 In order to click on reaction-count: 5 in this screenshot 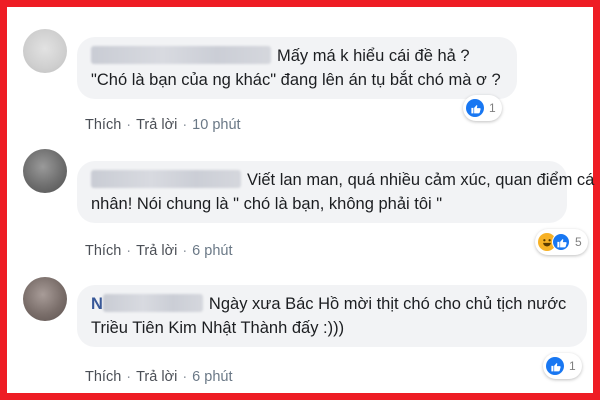, I will do `click(578, 242)`.